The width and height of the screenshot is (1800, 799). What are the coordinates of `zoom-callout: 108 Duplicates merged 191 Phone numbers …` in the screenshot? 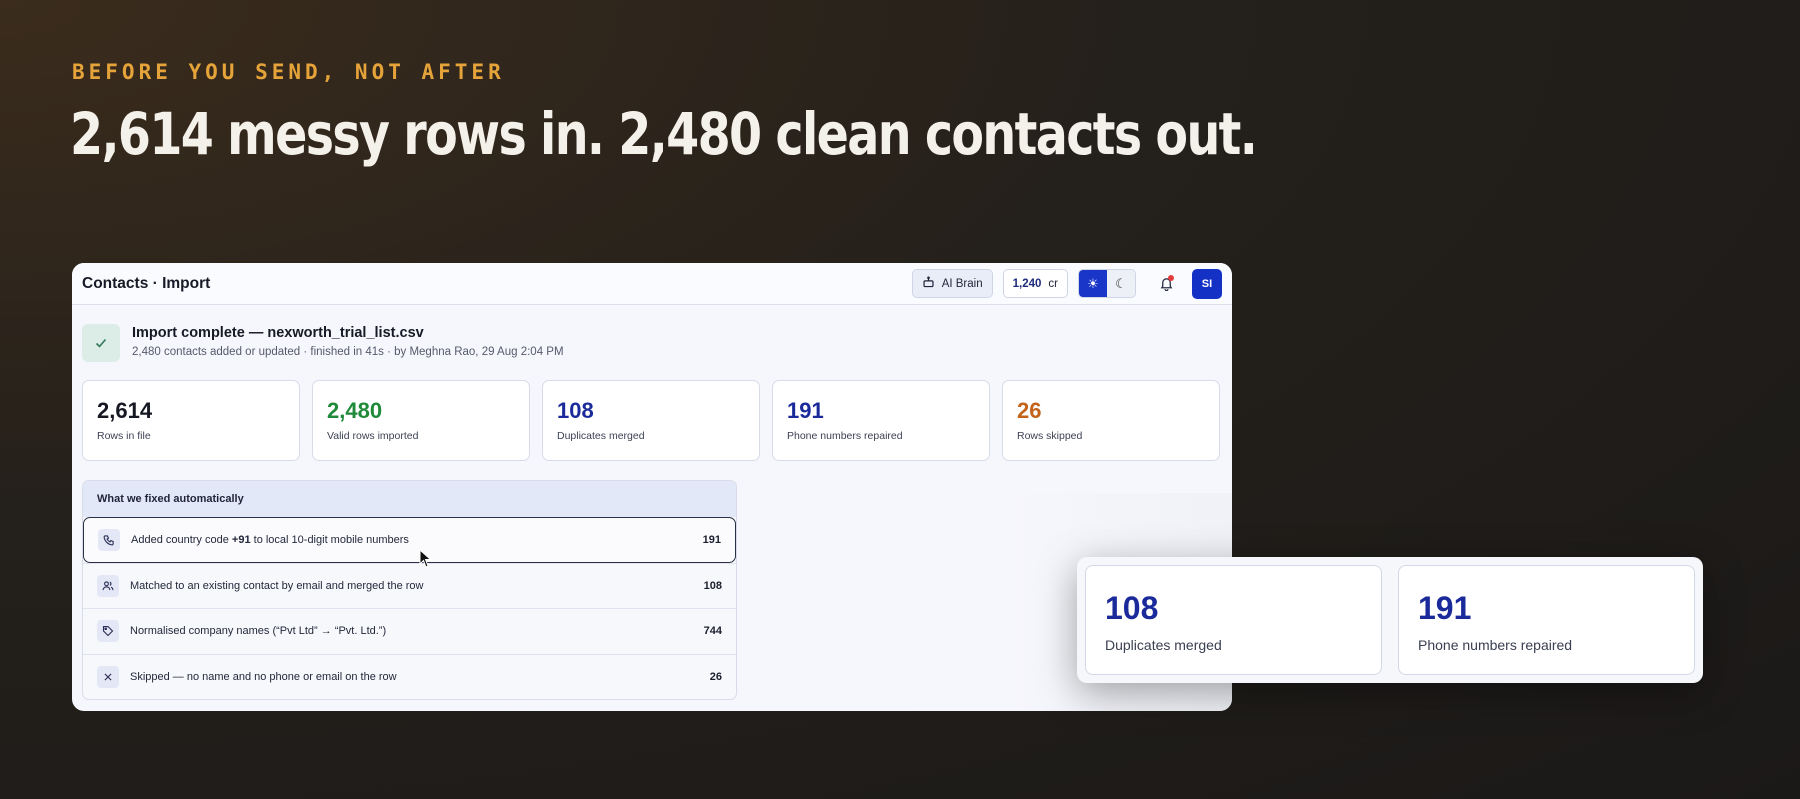 It's located at (1390, 620).